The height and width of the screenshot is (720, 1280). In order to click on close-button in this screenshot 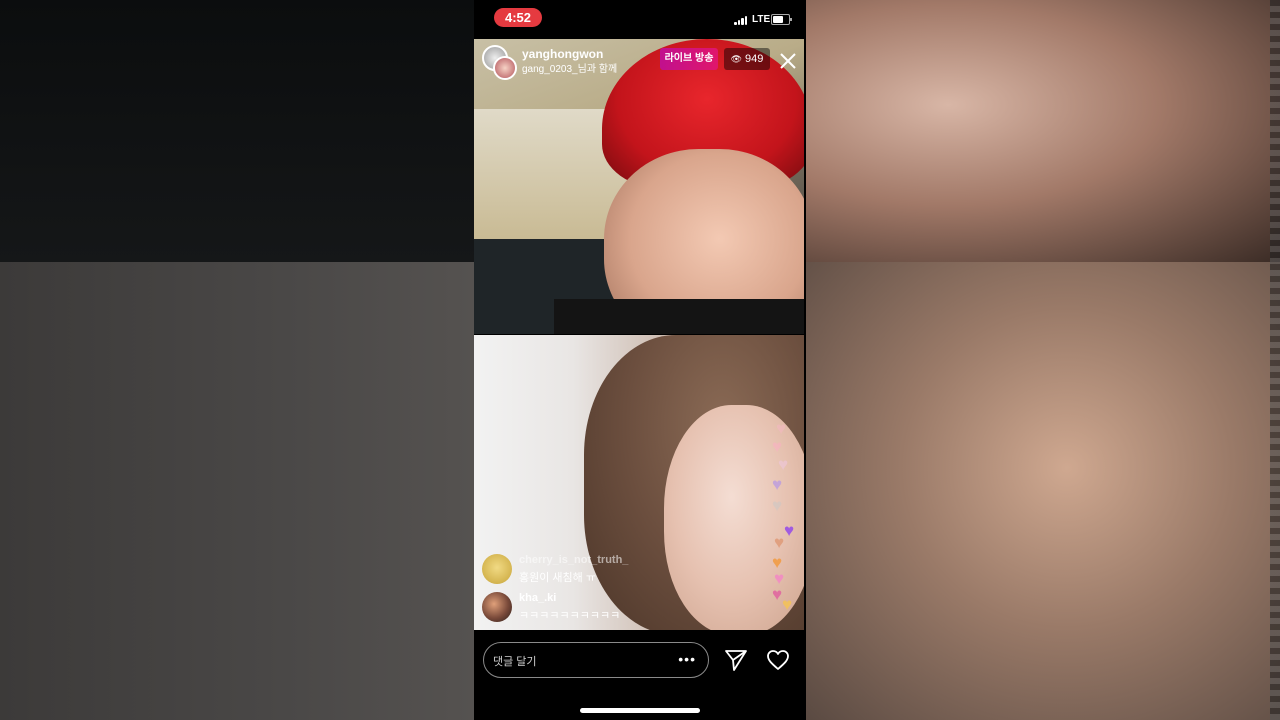, I will do `click(788, 61)`.